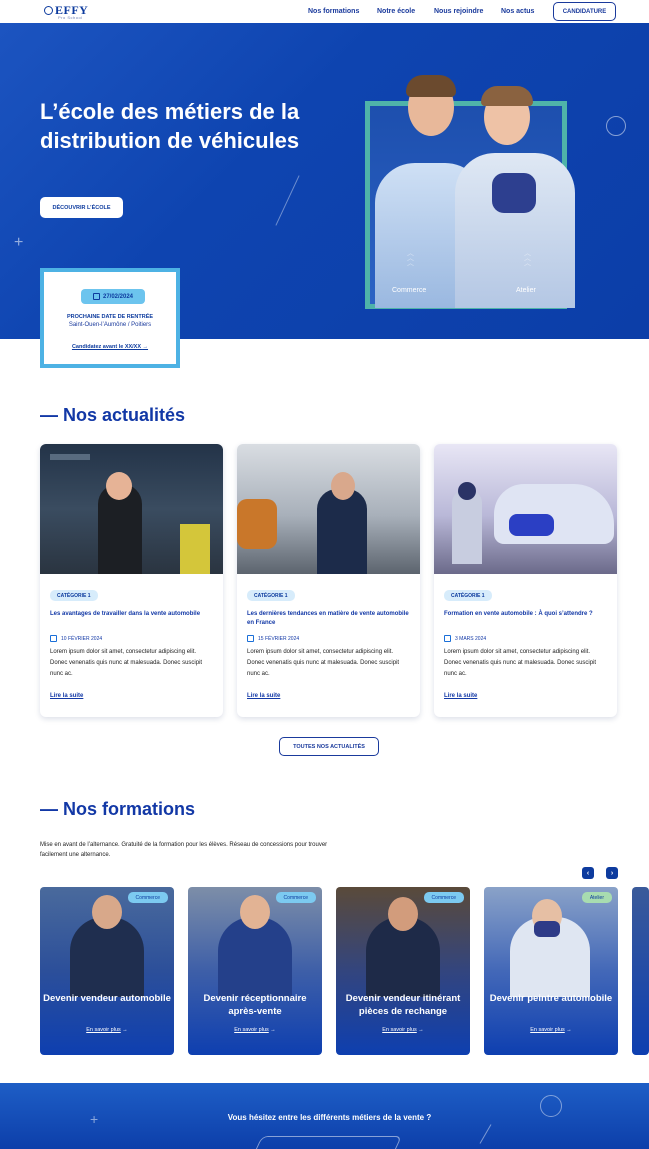  Describe the element at coordinates (616, 126) in the screenshot. I see `circle-decor` at that location.